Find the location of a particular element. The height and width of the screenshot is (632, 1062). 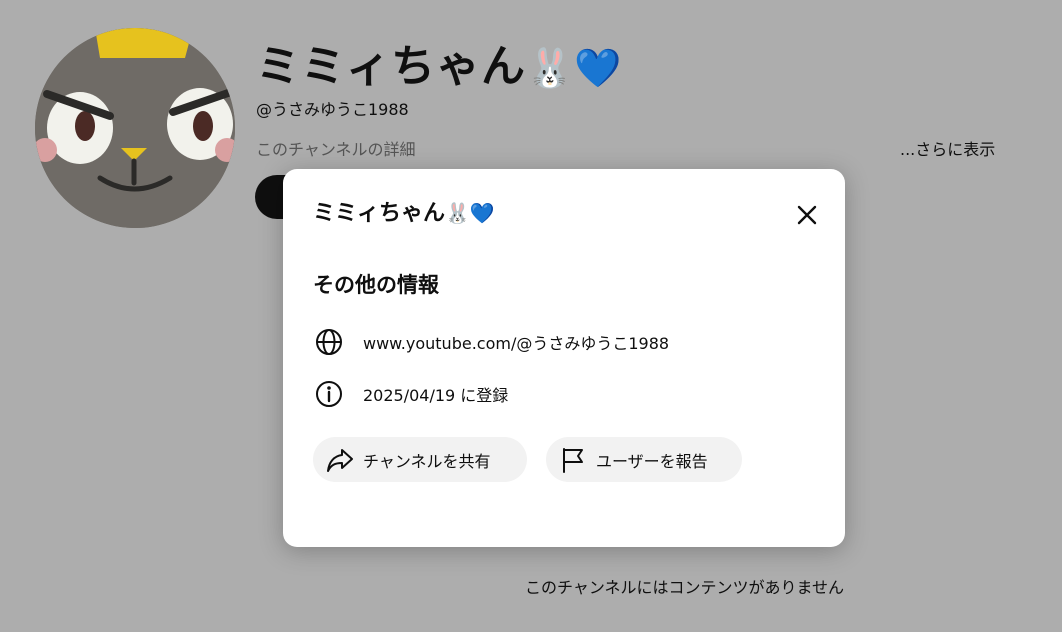

channel-title: ミミィちゃん🐰💙 is located at coordinates (439, 62).